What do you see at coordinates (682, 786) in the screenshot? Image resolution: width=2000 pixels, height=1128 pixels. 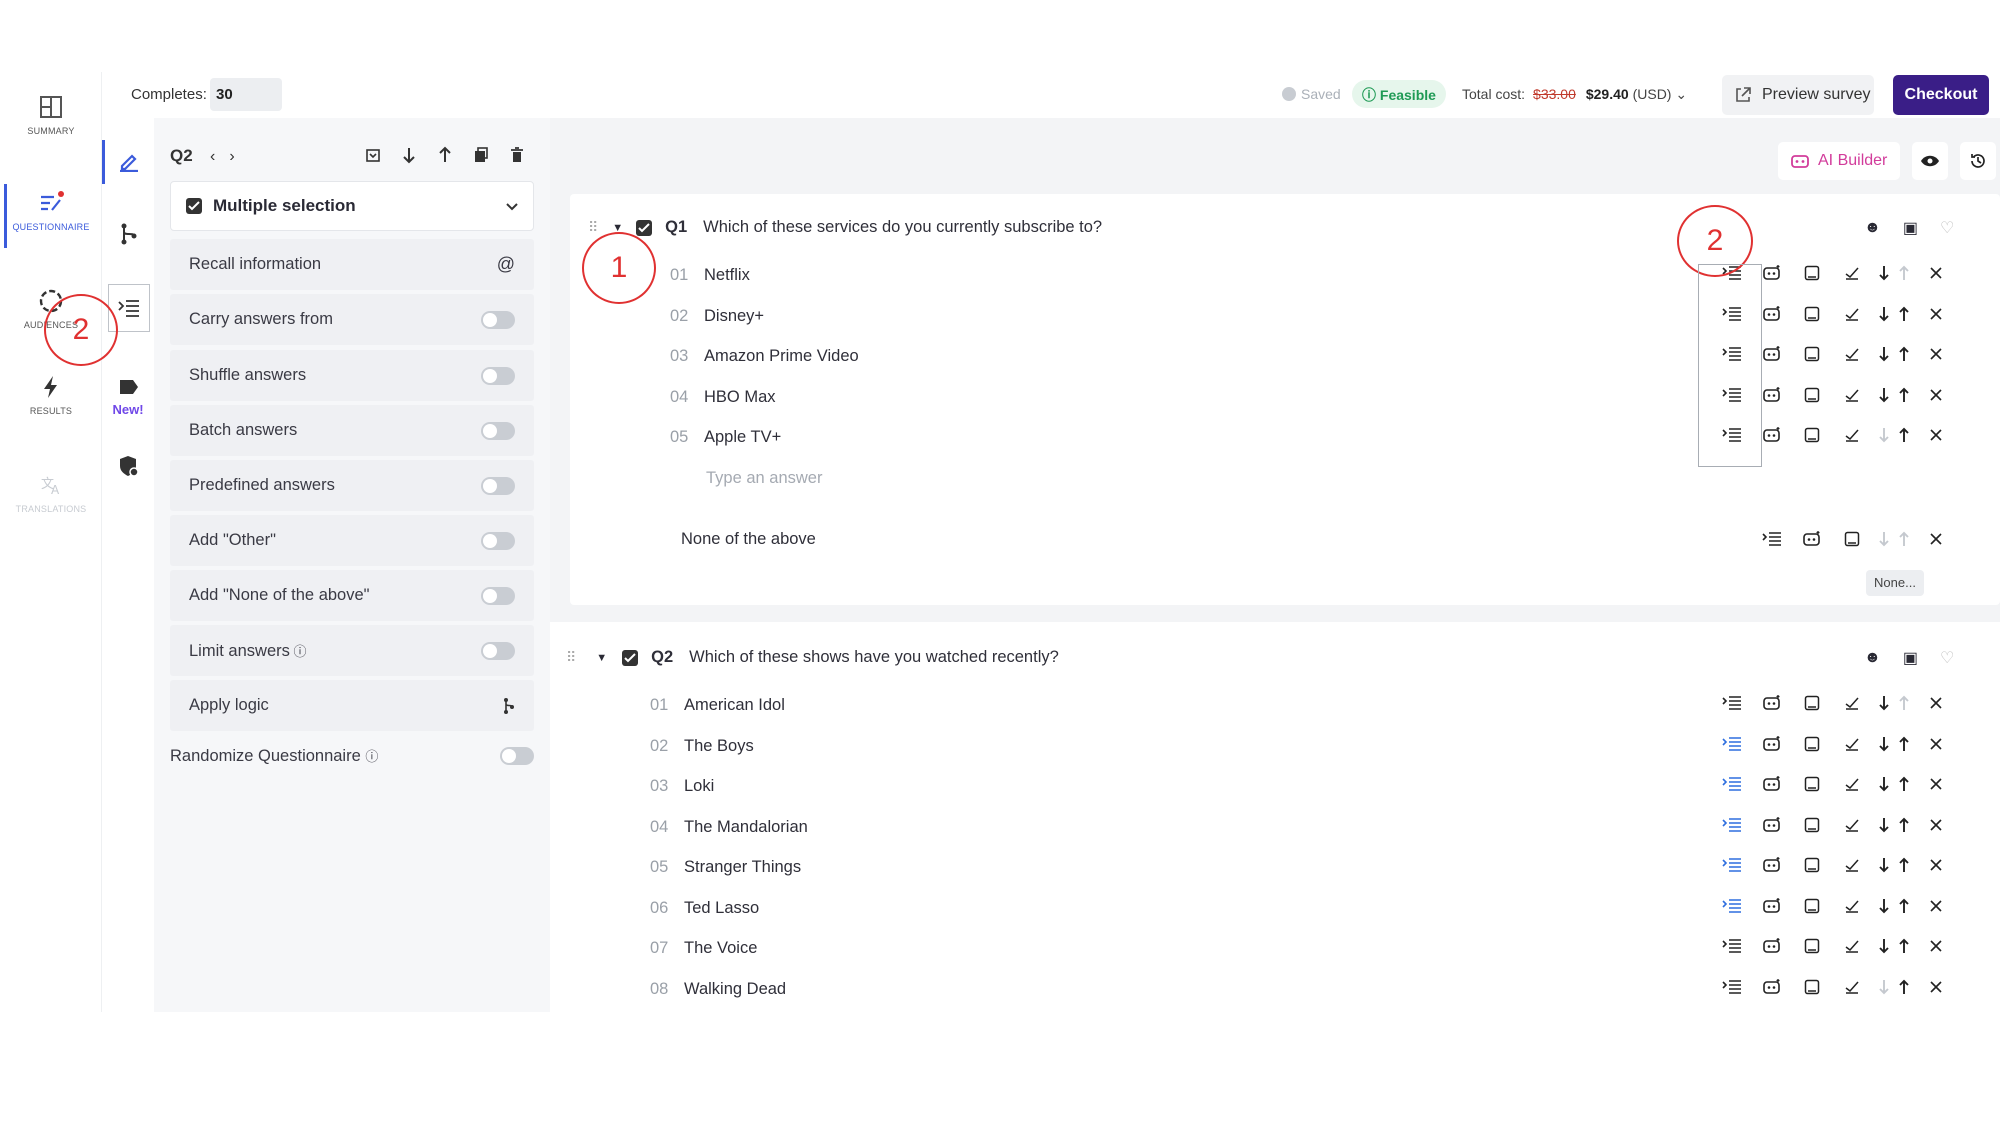 I see `answer-item: 03 Loki` at bounding box center [682, 786].